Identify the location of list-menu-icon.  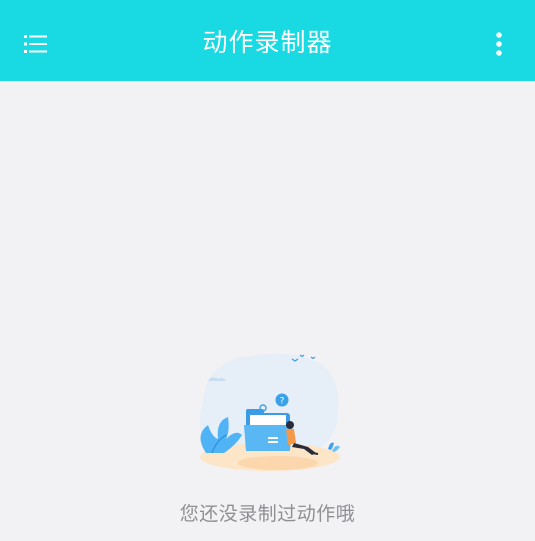
(35, 44).